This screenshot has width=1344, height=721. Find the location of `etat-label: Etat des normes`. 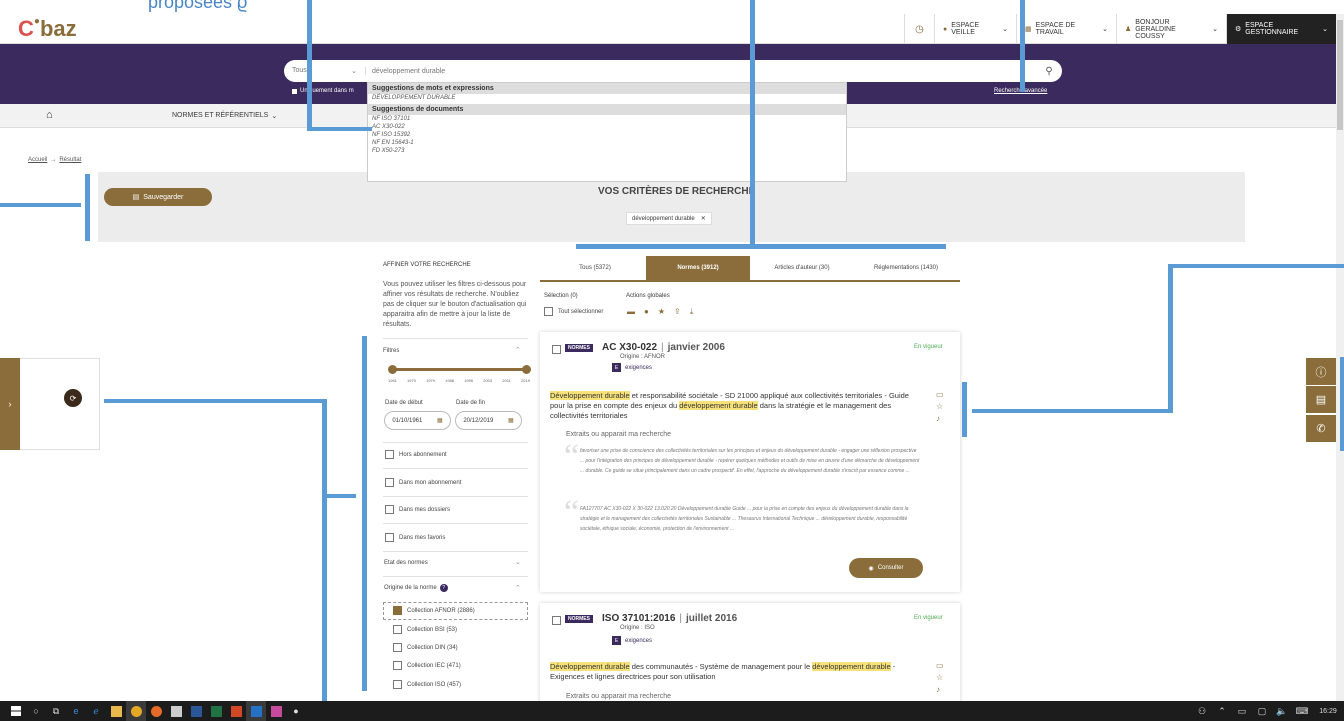

etat-label: Etat des normes is located at coordinates (406, 563).